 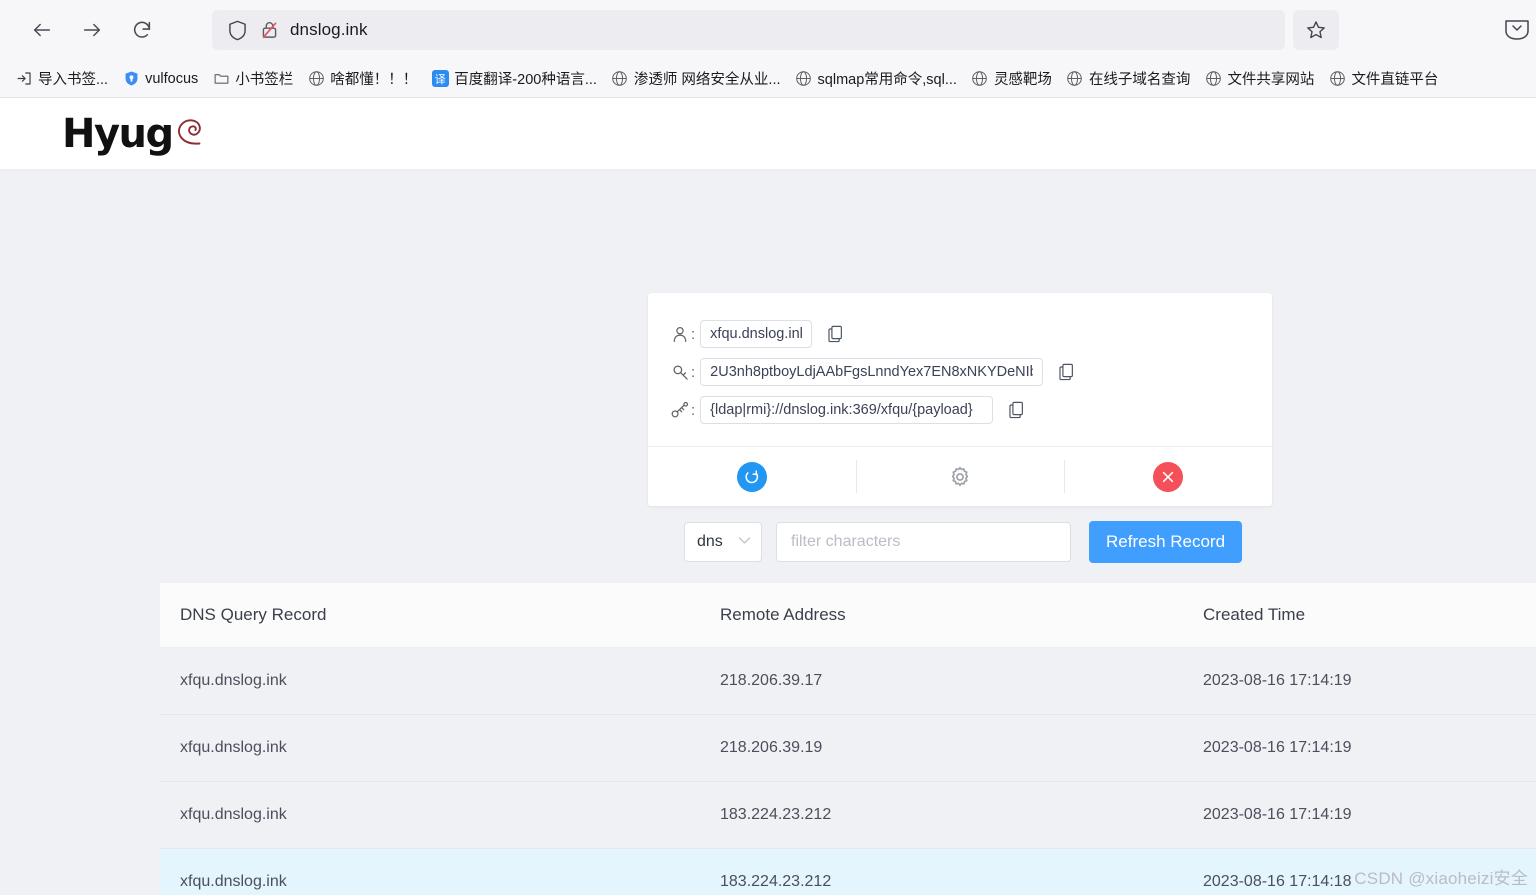 What do you see at coordinates (923, 542) in the screenshot?
I see `filter-input` at bounding box center [923, 542].